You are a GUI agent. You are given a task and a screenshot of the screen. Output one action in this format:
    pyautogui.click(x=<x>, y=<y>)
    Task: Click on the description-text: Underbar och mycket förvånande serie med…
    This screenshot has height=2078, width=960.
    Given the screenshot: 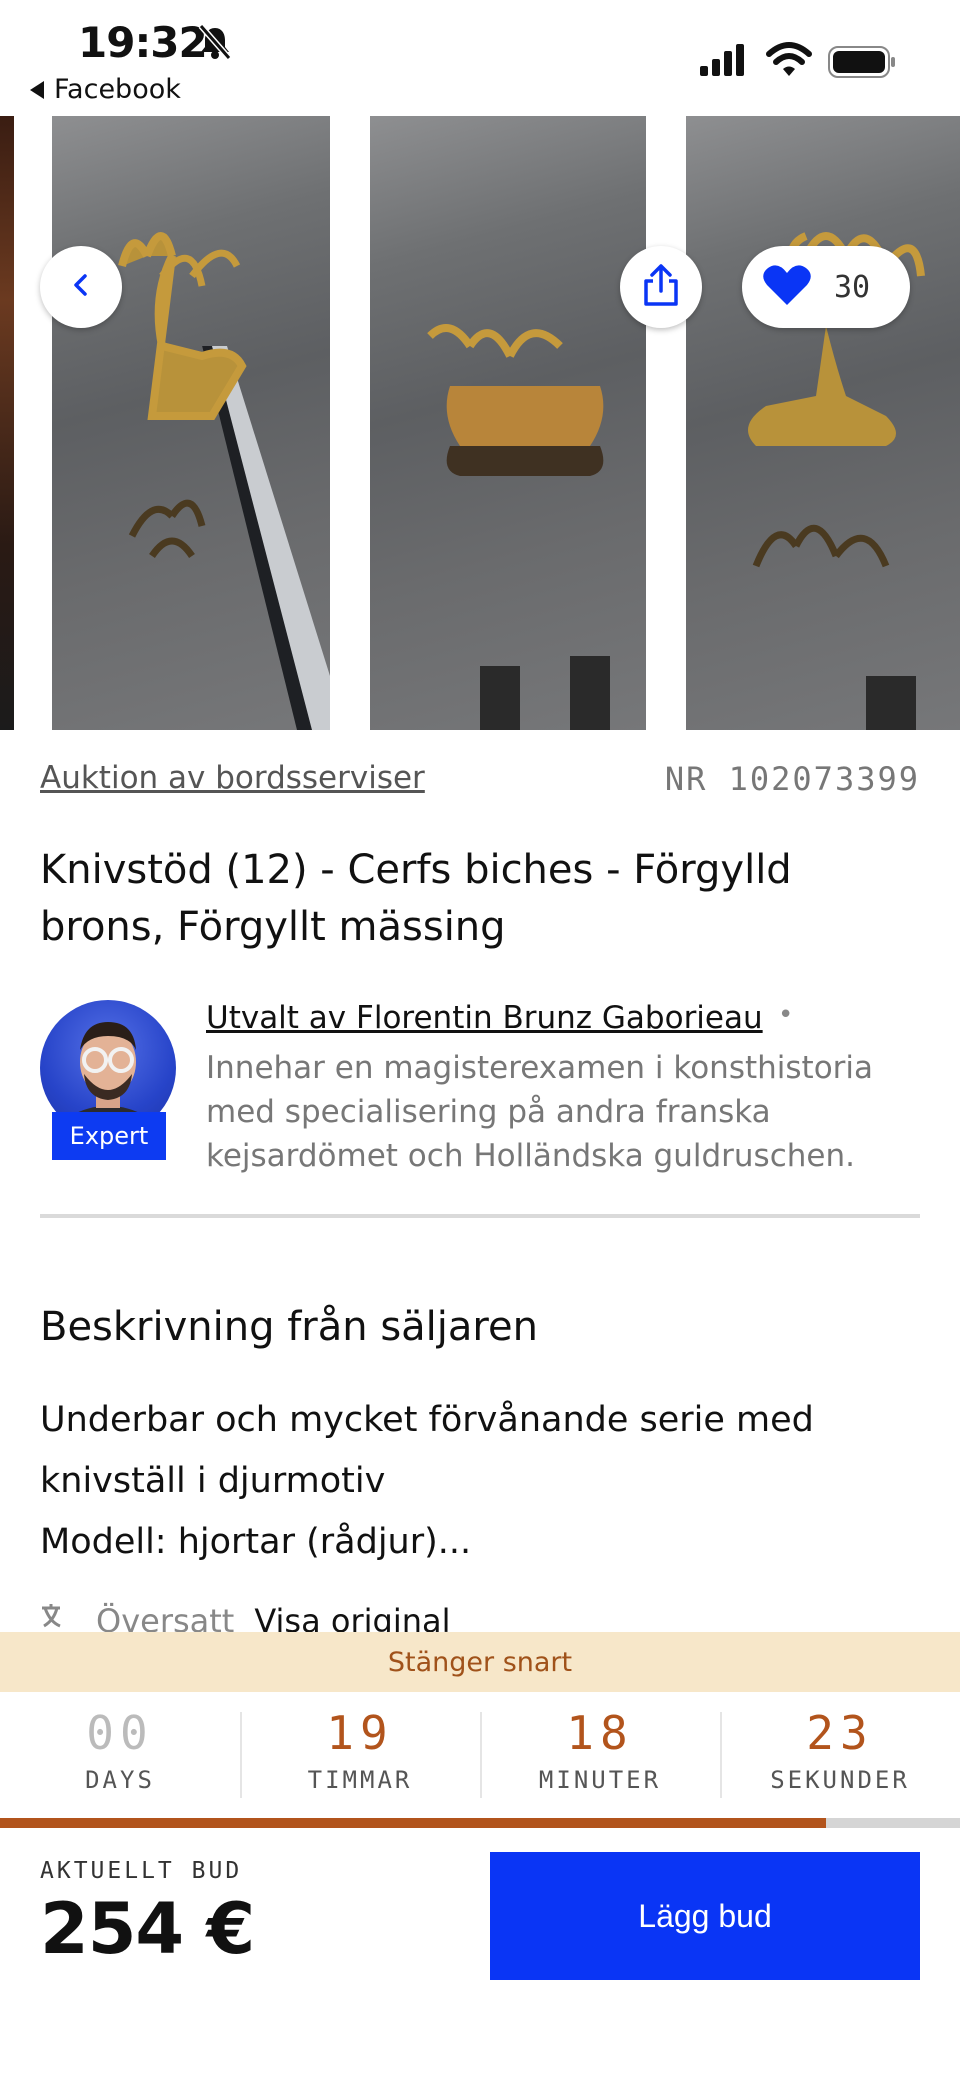 What is the action you would take?
    pyautogui.click(x=480, y=1481)
    